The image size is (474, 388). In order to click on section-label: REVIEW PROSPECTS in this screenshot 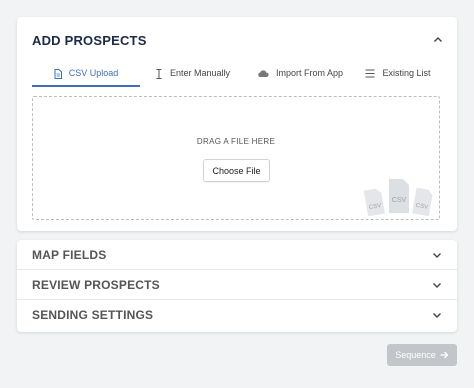, I will do `click(96, 284)`.